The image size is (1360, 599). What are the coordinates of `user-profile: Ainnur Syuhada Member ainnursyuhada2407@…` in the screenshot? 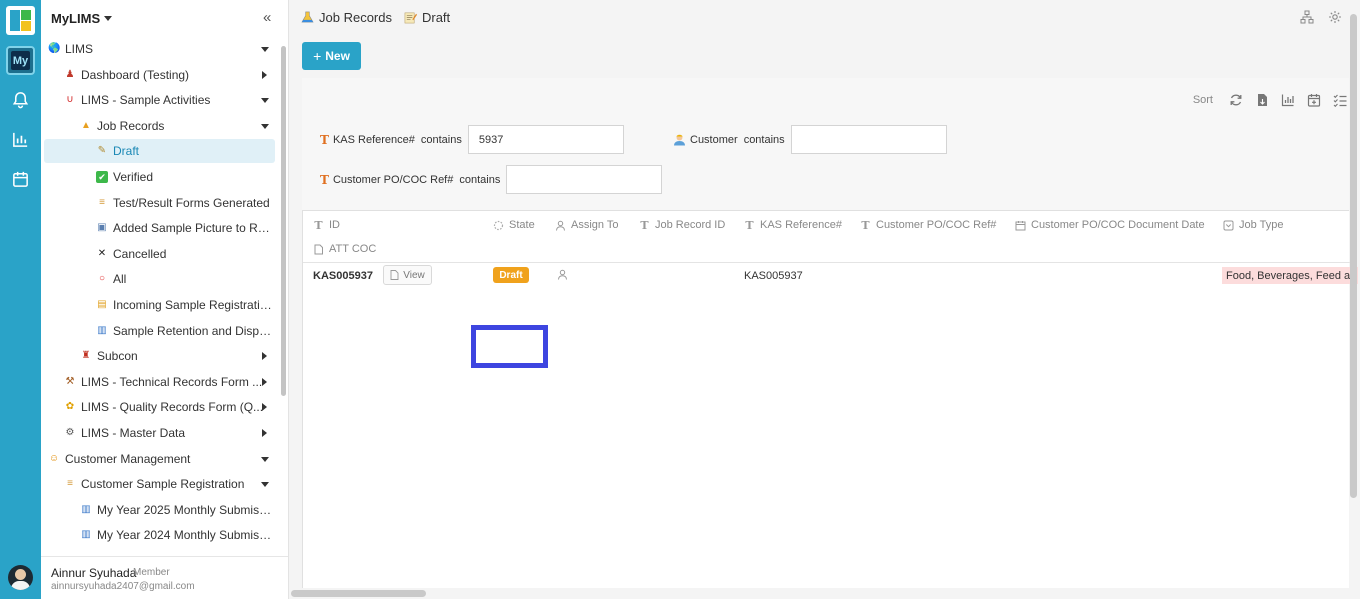 It's located at (164, 577).